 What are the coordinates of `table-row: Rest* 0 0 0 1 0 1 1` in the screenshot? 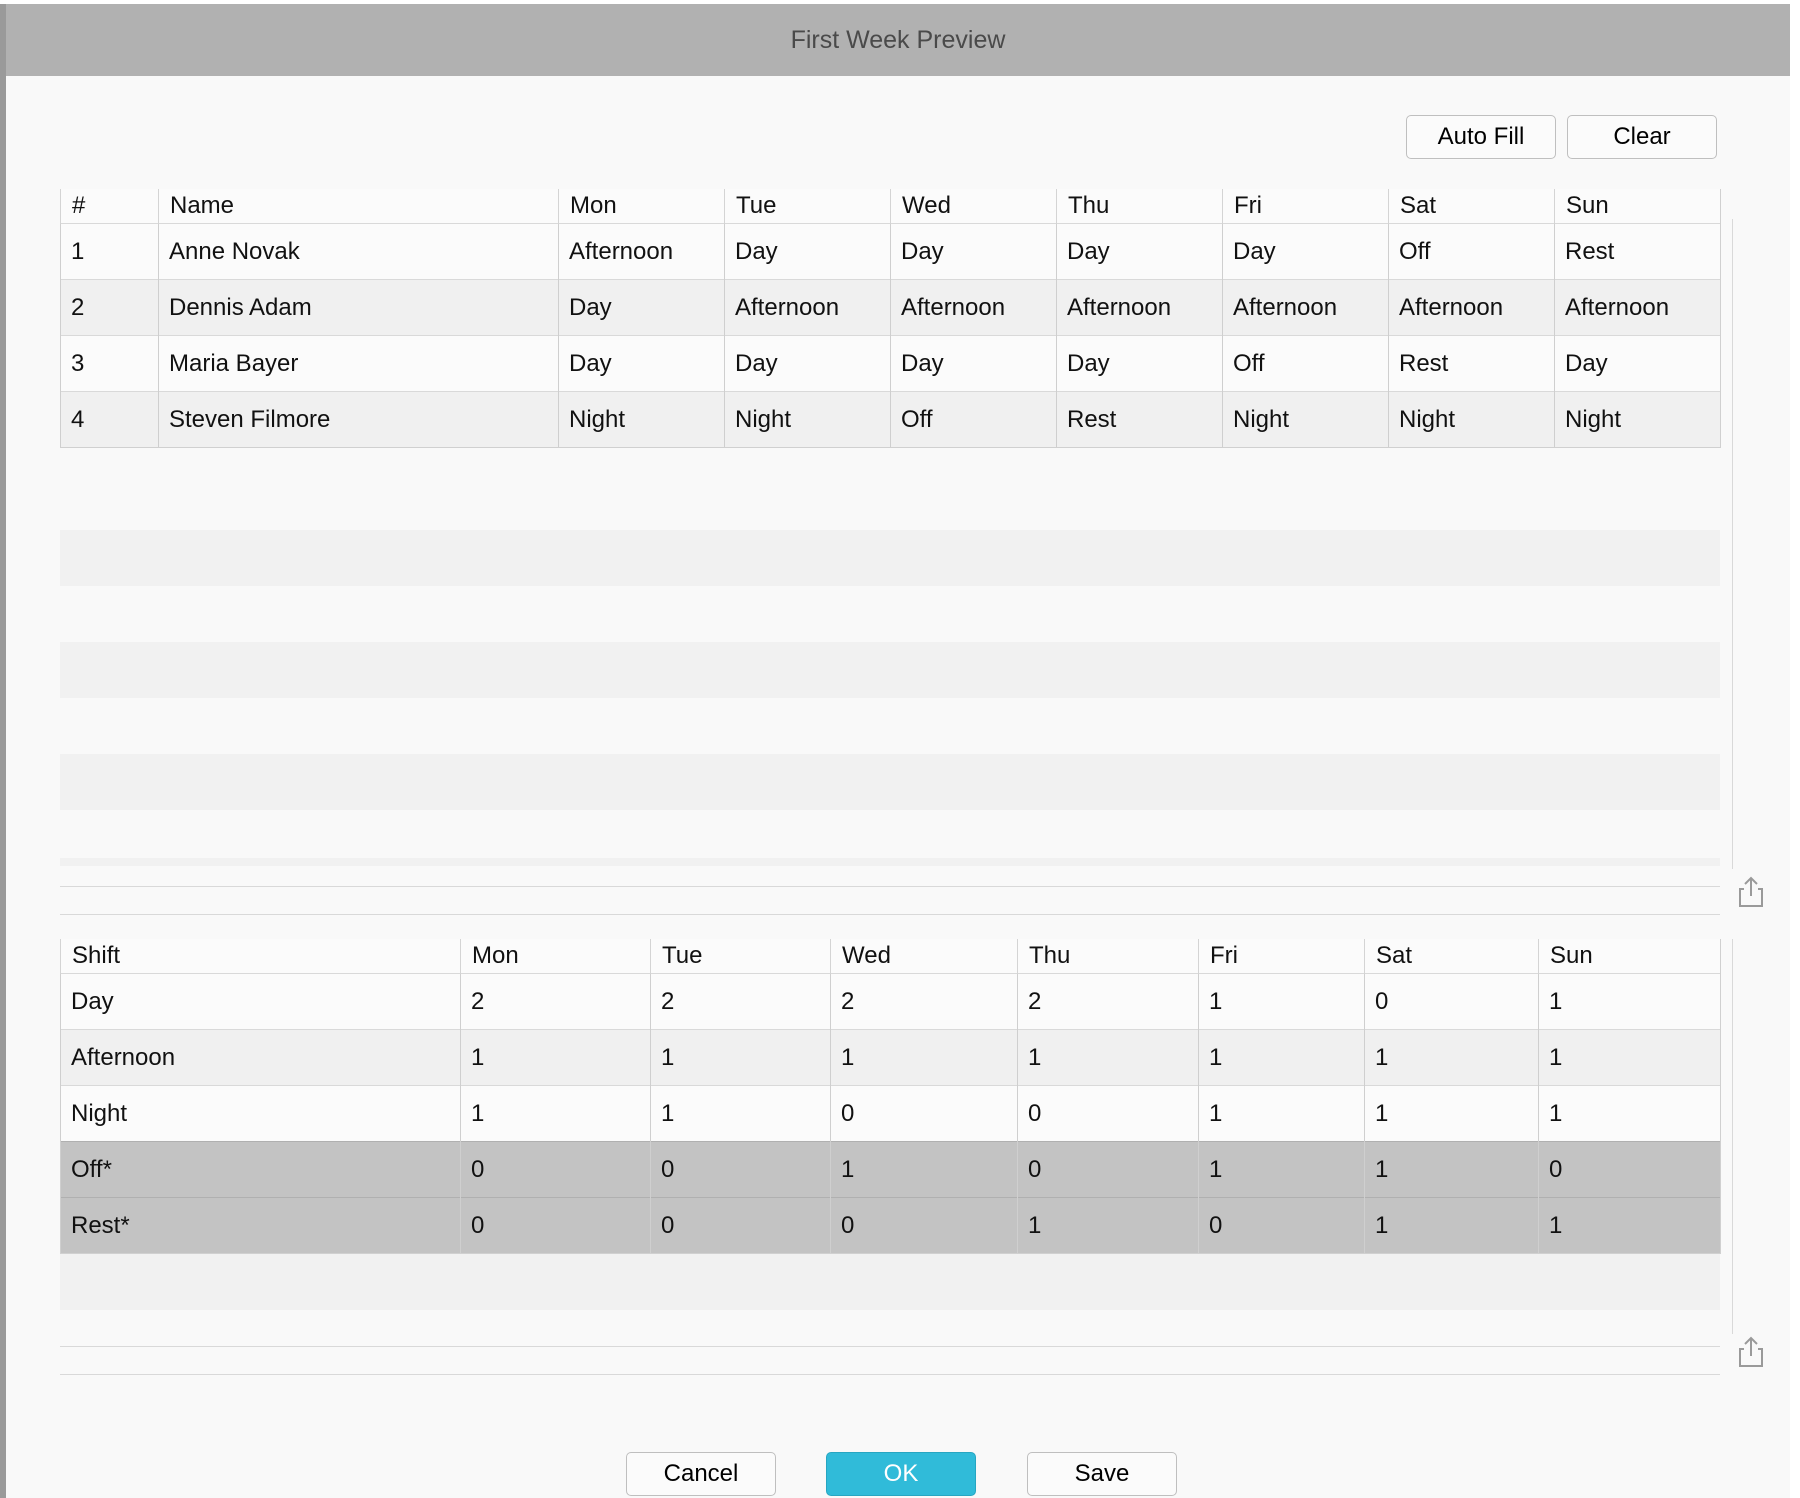 It's located at (890, 1225).